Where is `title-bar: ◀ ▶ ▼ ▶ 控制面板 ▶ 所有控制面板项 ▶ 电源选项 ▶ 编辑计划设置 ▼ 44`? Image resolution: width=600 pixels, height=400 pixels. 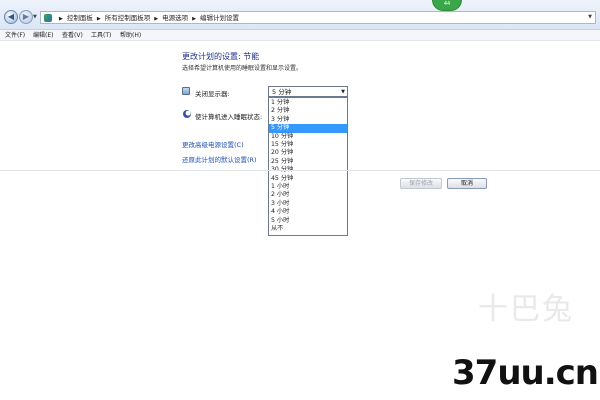 title-bar: ◀ ▶ ▼ ▶ 控制面板 ▶ 所有控制面板项 ▶ 电源选项 ▶ 编辑计划设置 ▼ 44 is located at coordinates (300, 15).